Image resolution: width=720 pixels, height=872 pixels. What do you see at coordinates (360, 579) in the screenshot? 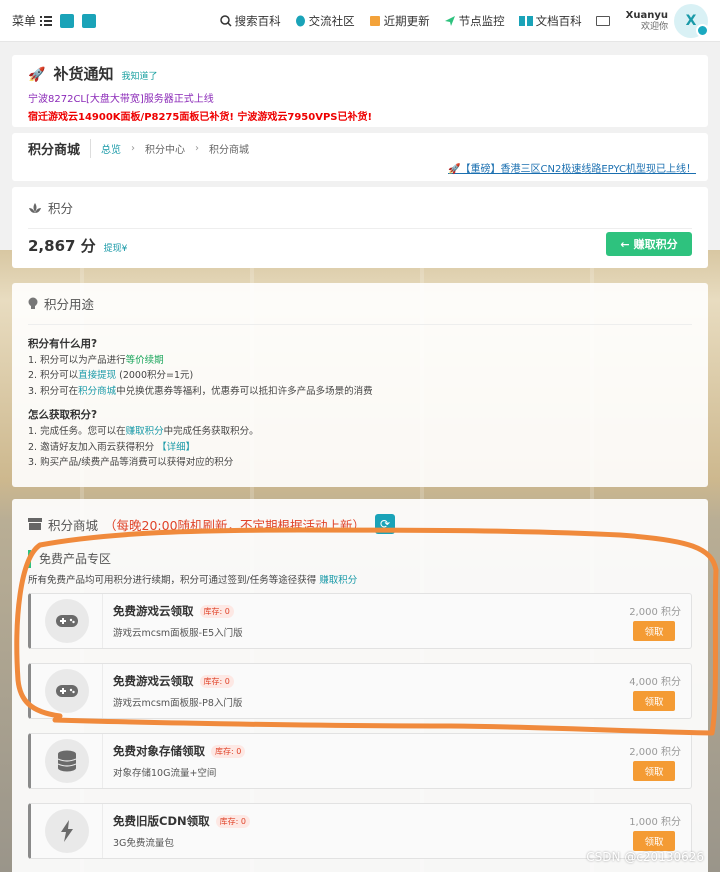
I see `free-products-desc: 所有免费产品均可用积分进行续期，积分可通过签到/任务等途径获得 赚取积分` at bounding box center [360, 579].